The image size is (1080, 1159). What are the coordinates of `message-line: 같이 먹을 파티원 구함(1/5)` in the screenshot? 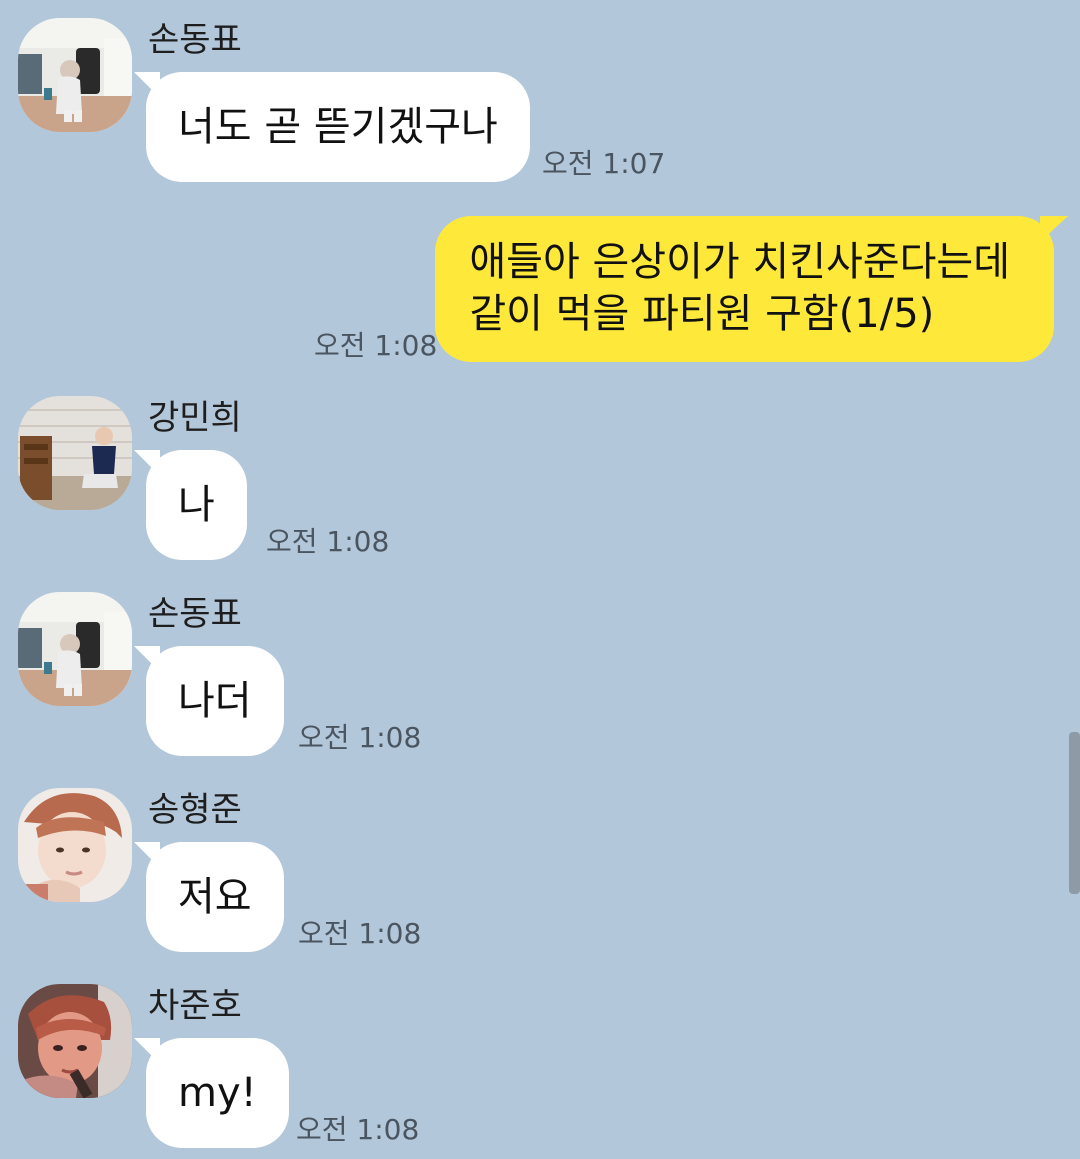 It's located at (702, 314).